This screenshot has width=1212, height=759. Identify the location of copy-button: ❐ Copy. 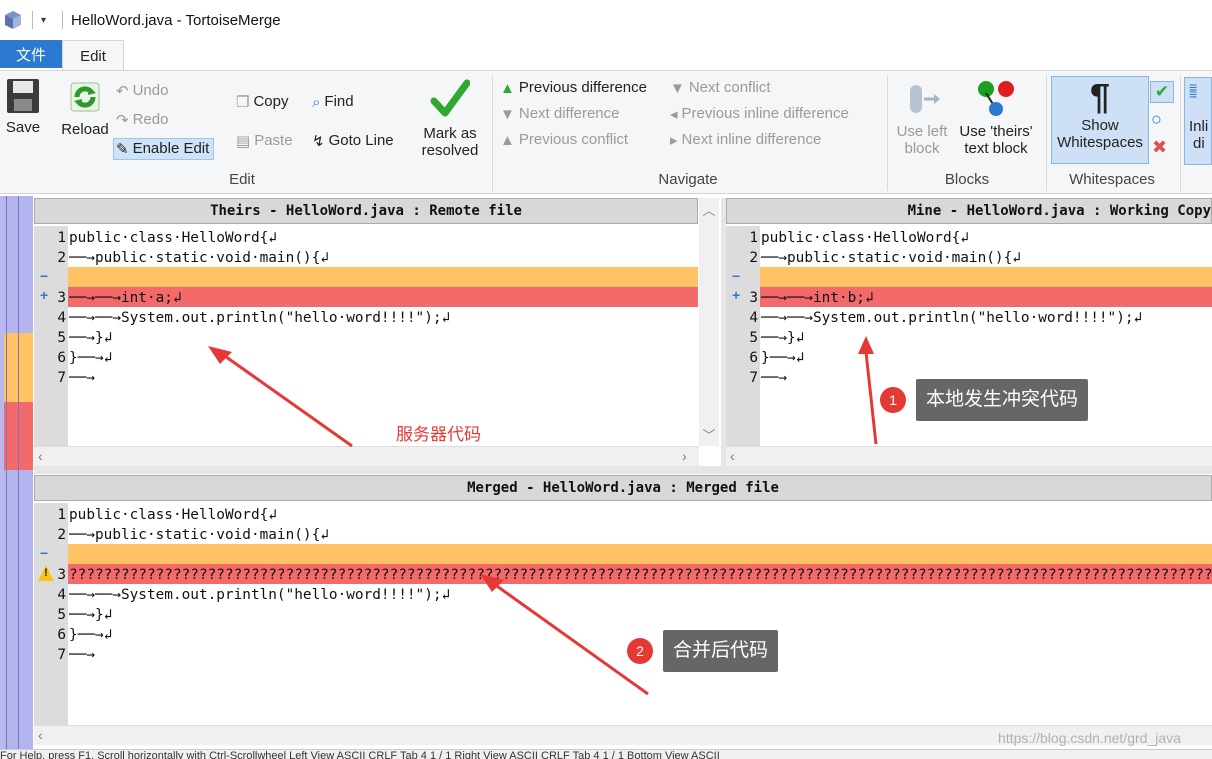
(262, 102).